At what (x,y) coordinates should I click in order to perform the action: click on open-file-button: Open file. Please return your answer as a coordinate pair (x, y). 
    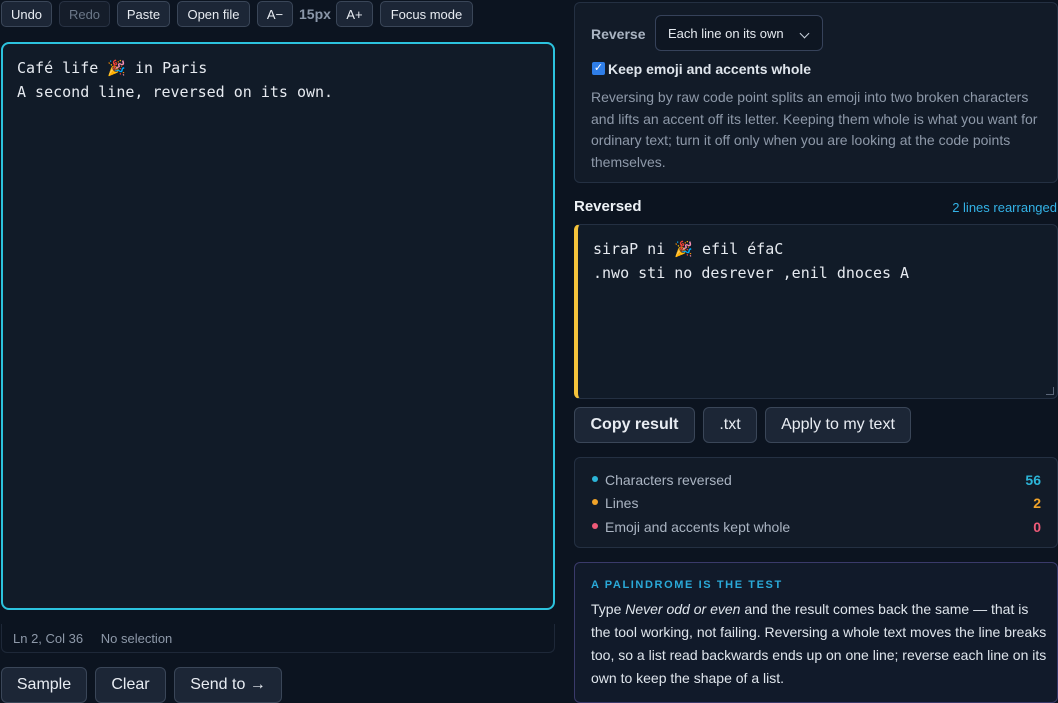
    Looking at the image, I should click on (213, 14).